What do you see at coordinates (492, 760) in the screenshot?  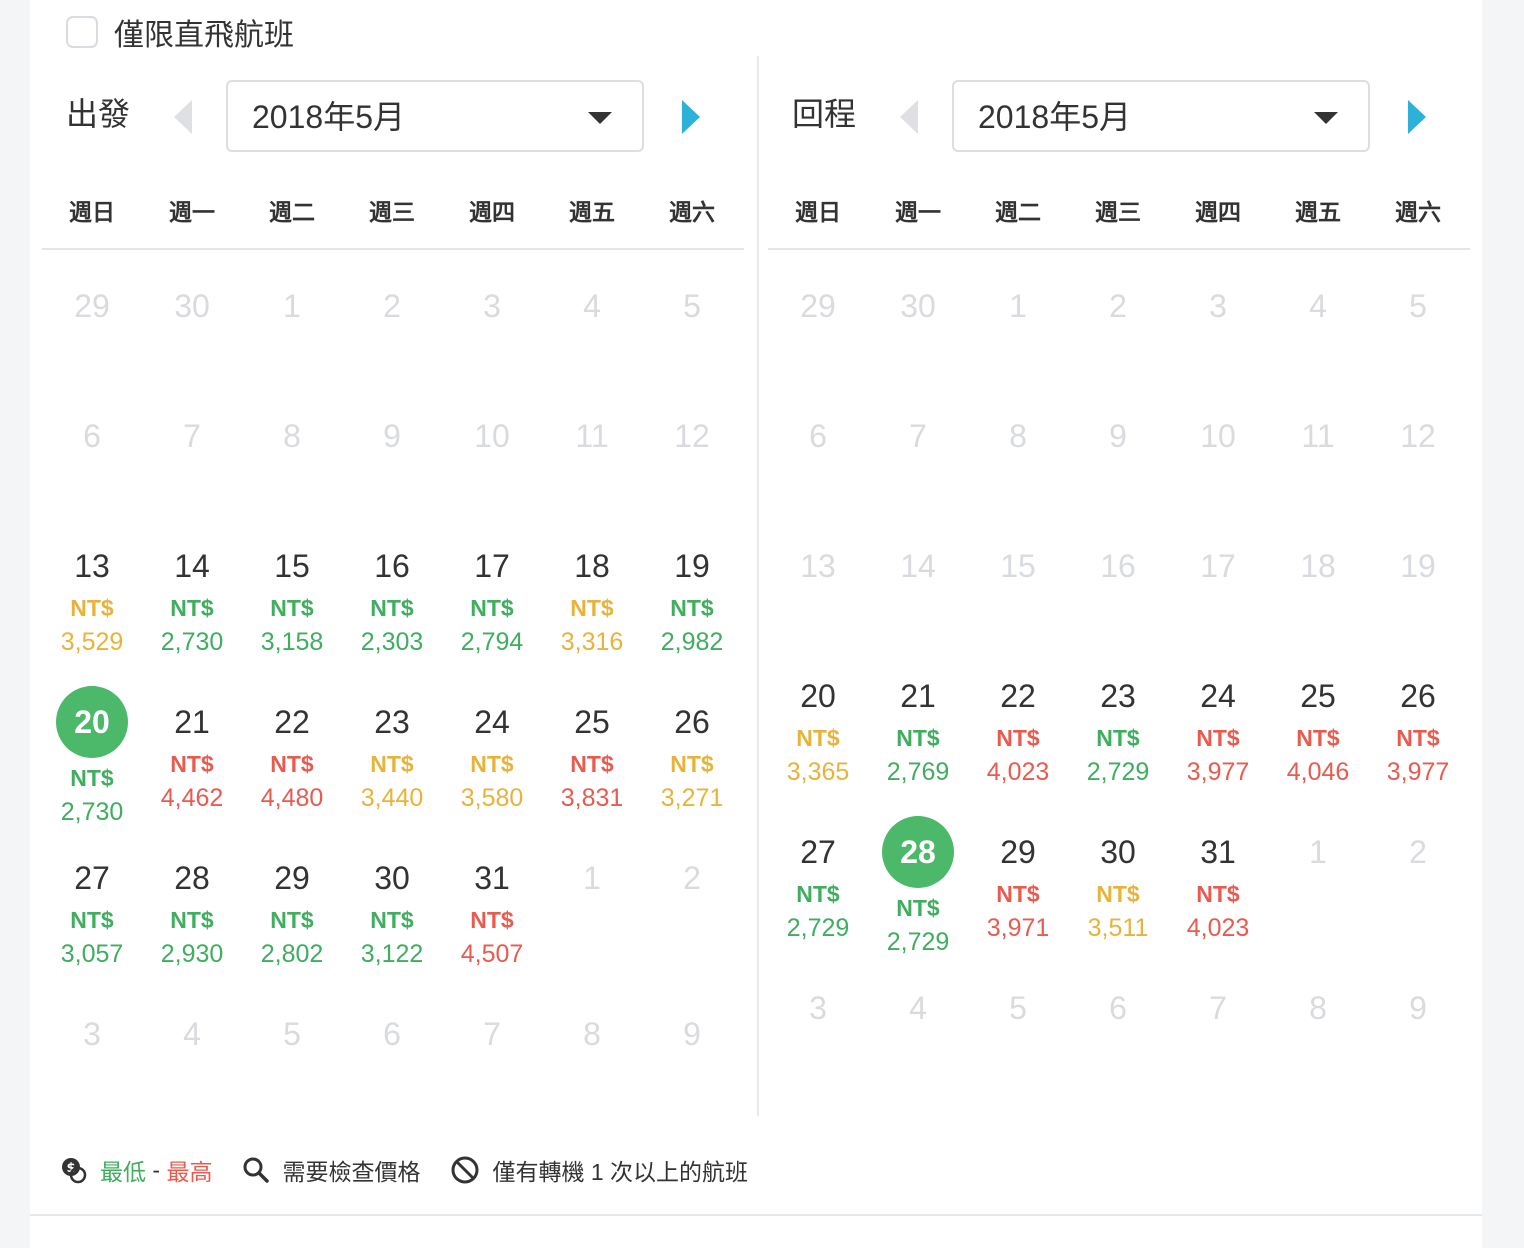 I see `day-cell: 24 NT$ 3,580` at bounding box center [492, 760].